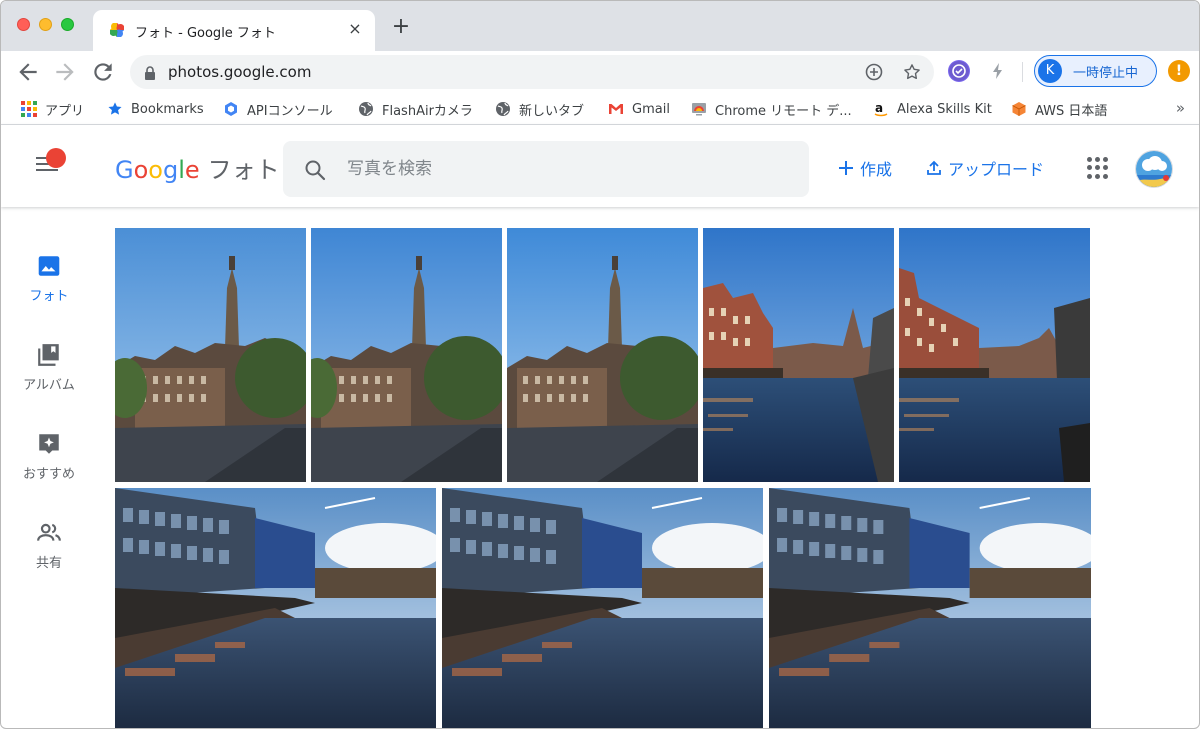 Image resolution: width=1200 pixels, height=729 pixels. What do you see at coordinates (600, 109) in the screenshot?
I see `bookmarks-bar: アプリ Bookmarks APIコンソール FlashAirカメラ 新しいタブ` at bounding box center [600, 109].